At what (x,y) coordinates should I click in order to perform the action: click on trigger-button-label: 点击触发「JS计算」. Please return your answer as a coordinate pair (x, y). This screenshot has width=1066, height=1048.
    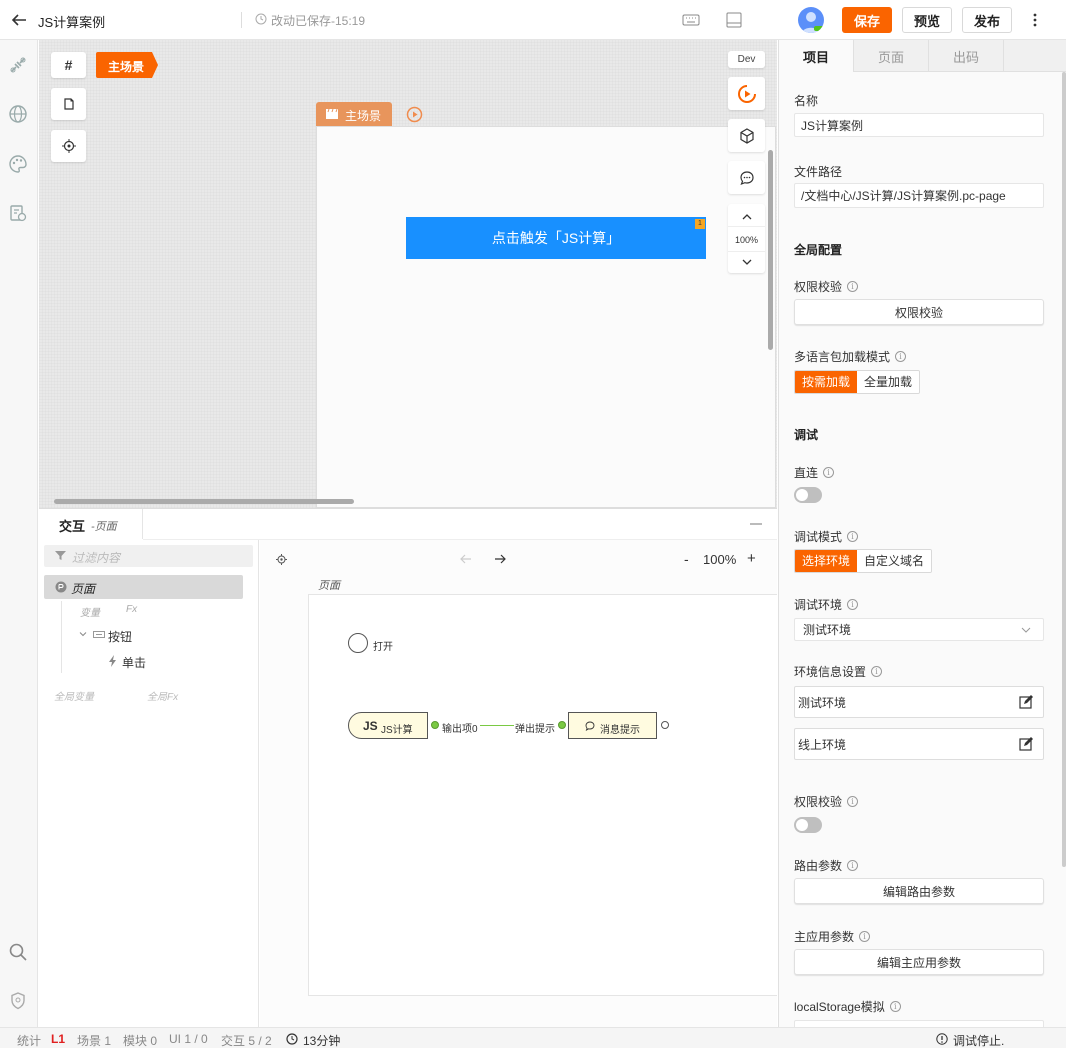
    Looking at the image, I should click on (556, 238).